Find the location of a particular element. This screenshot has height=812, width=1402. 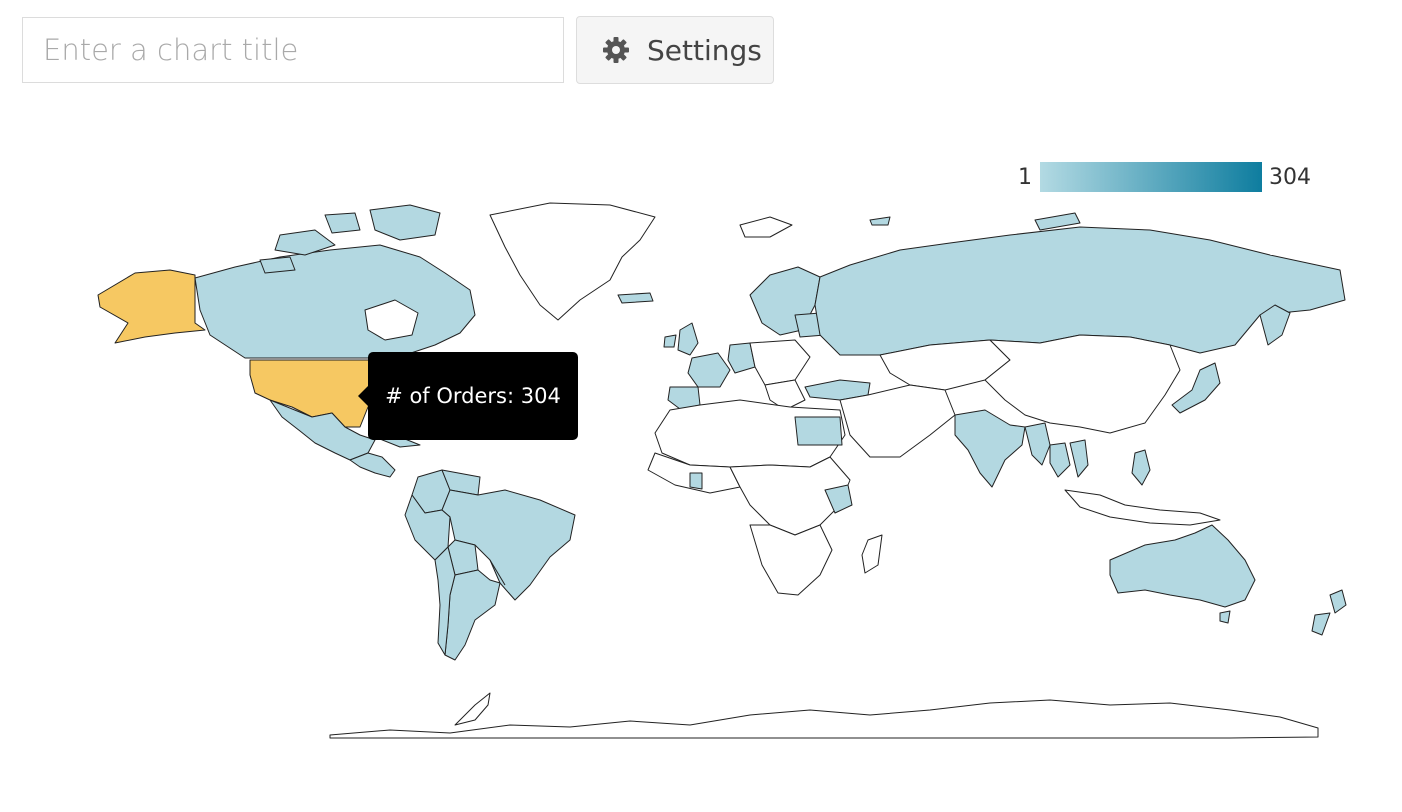

tooltip-arrow is located at coordinates (363, 396).